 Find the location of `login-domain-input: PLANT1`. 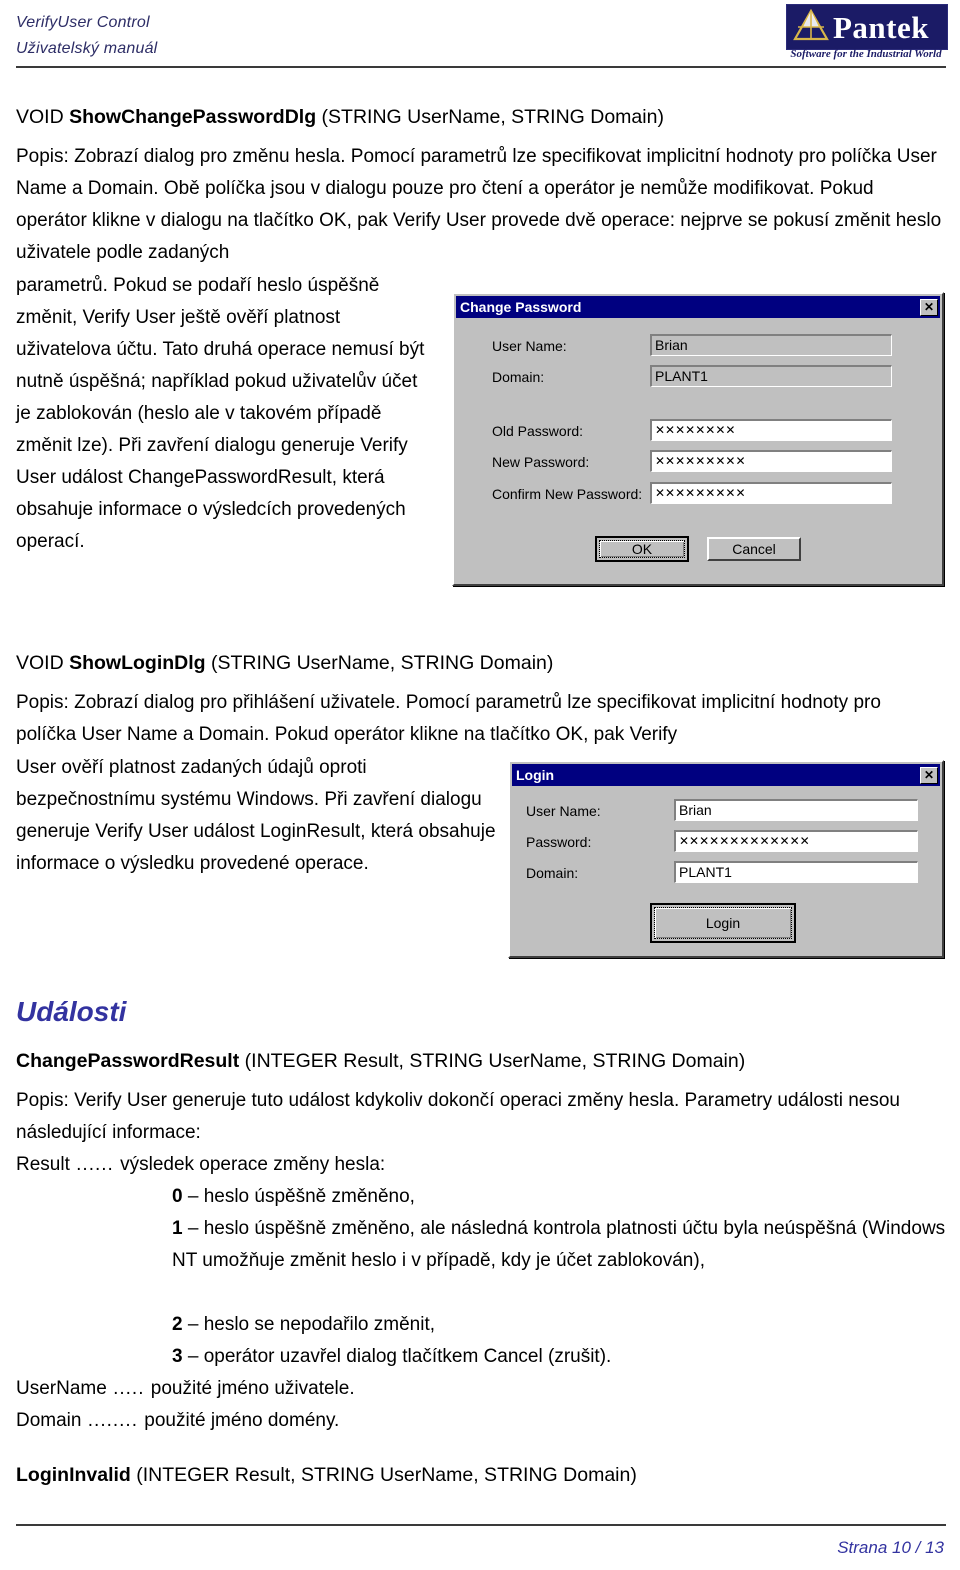

login-domain-input: PLANT1 is located at coordinates (796, 872).